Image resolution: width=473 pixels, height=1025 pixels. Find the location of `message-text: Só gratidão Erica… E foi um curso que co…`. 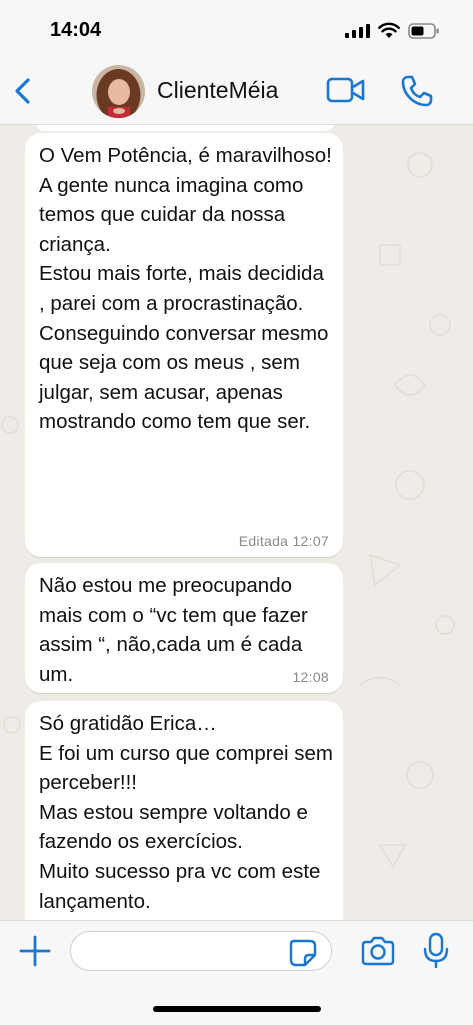

message-text: Só gratidão Erica… E foi um curso que co… is located at coordinates (186, 812).